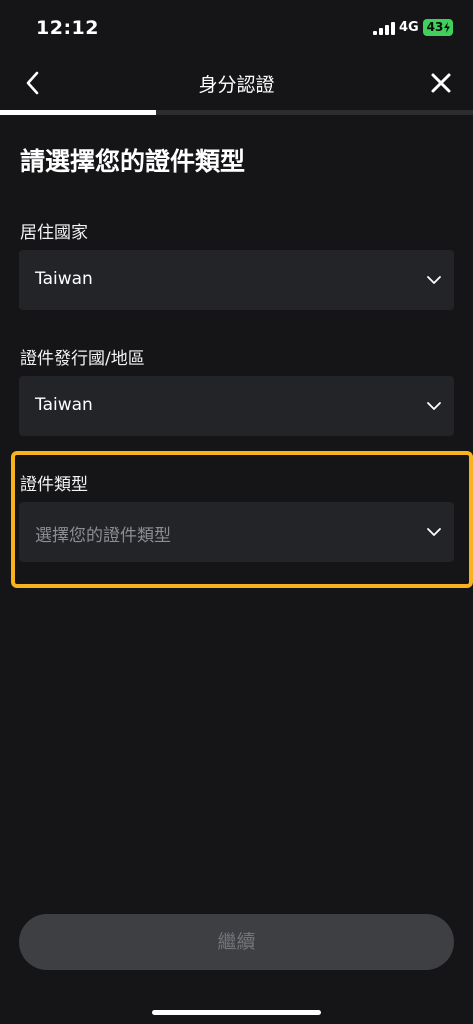 This screenshot has height=1024, width=473. What do you see at coordinates (64, 405) in the screenshot?
I see `issuing-country-value: Taiwan` at bounding box center [64, 405].